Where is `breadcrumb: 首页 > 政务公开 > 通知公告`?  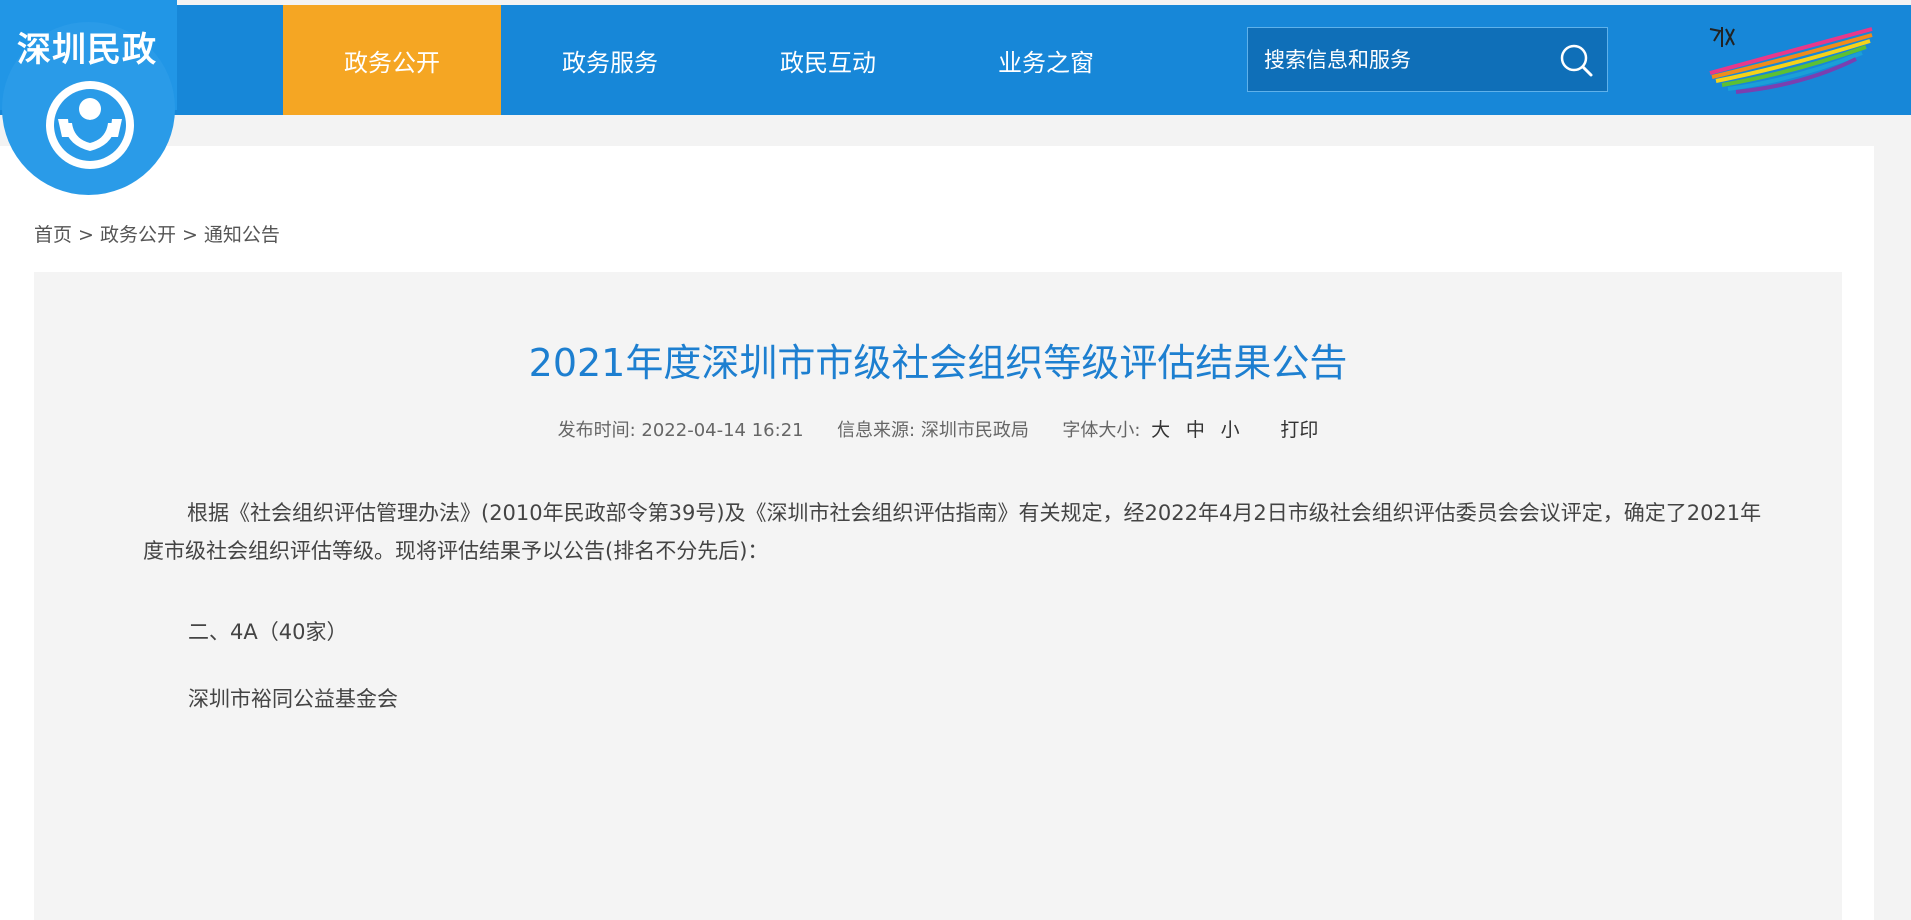
breadcrumb: 首页 > 政务公开 > 通知公告 is located at coordinates (157, 233).